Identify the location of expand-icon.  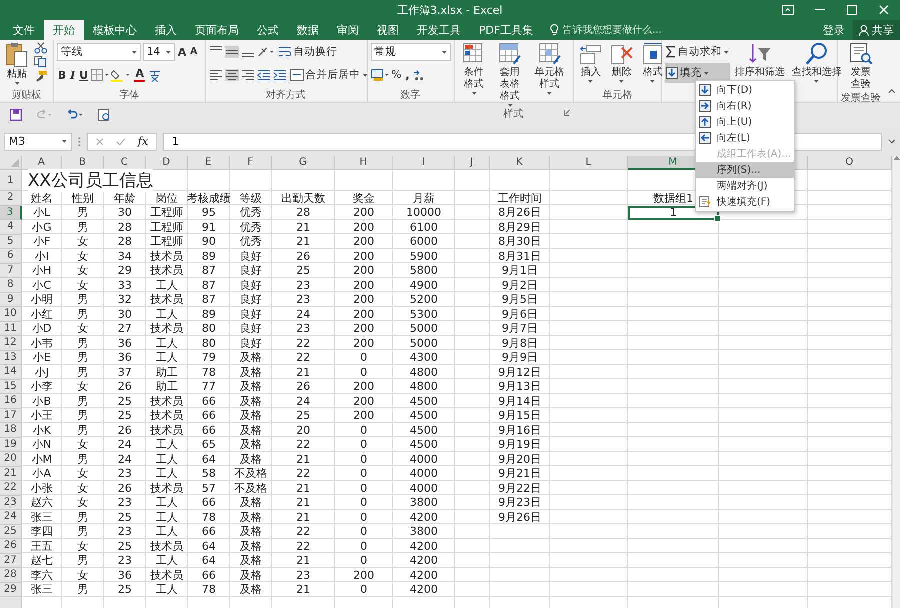
(892, 141).